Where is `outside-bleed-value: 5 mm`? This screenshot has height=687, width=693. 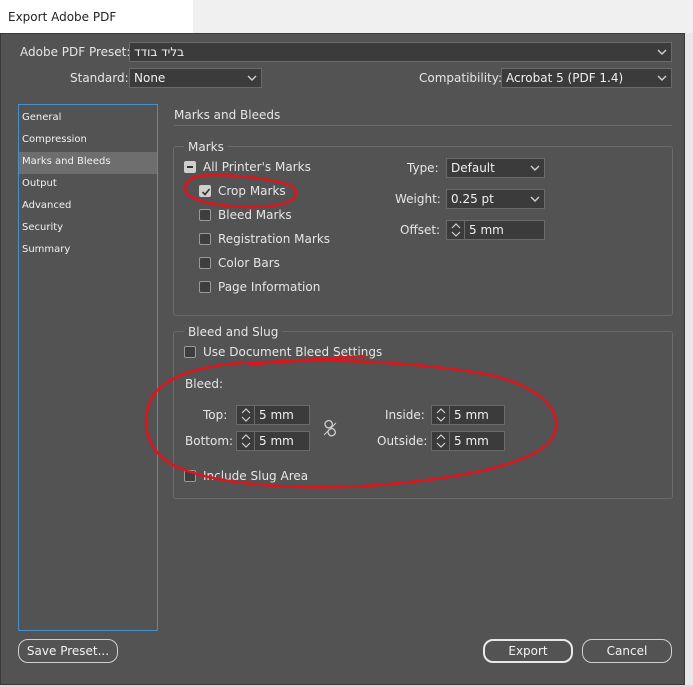
outside-bleed-value: 5 mm is located at coordinates (471, 441).